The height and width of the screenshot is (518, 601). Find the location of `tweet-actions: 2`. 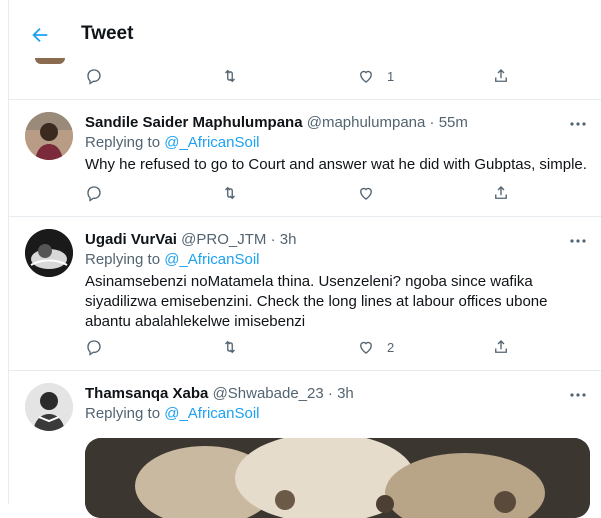

tweet-actions: 2 is located at coordinates (305, 351).